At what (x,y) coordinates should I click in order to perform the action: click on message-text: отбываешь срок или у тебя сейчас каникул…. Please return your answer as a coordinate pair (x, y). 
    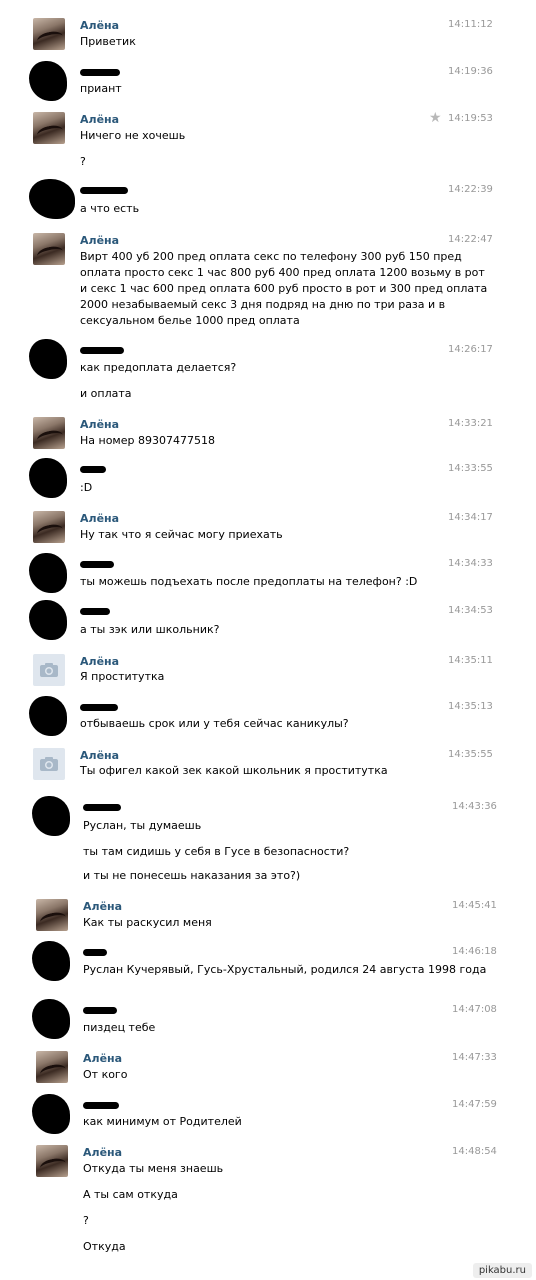
    Looking at the image, I should click on (214, 723).